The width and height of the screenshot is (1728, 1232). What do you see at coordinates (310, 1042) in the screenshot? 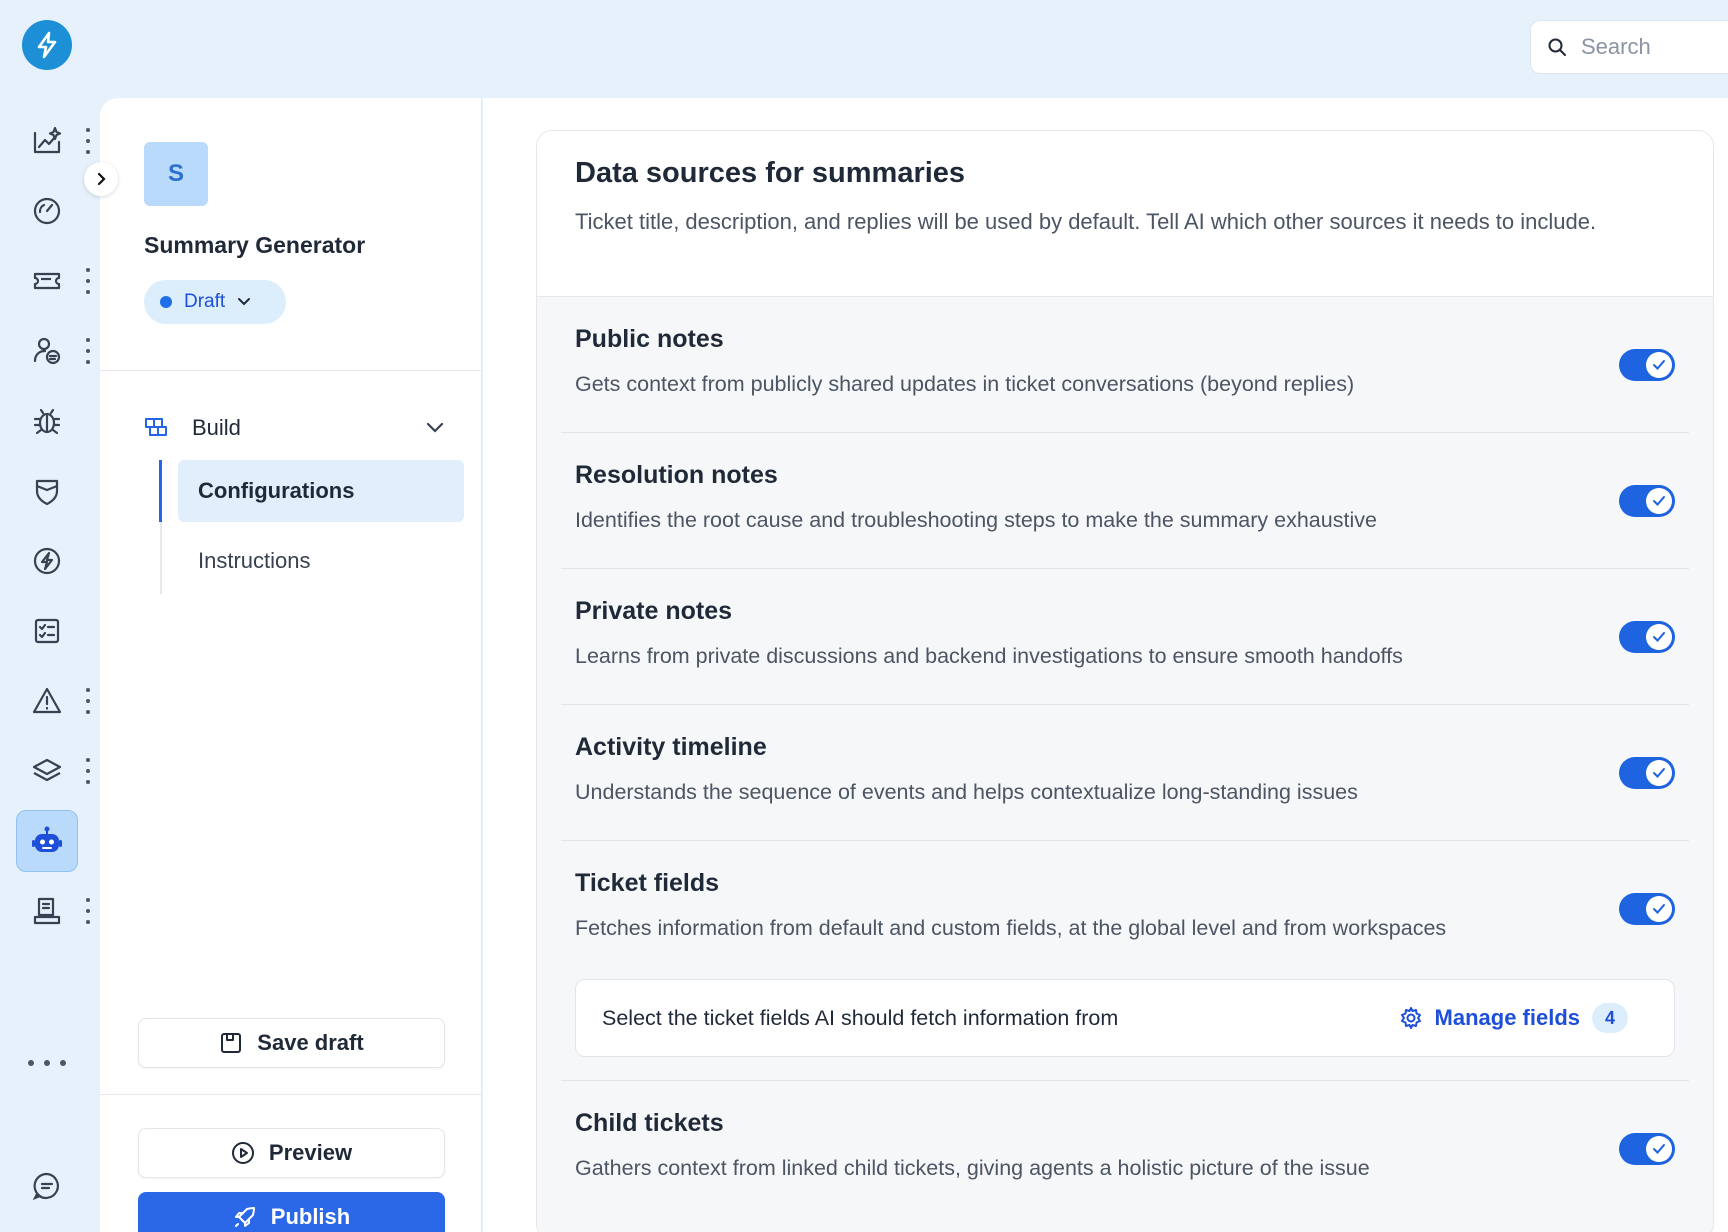
I see `save-draft-label: Save draft` at bounding box center [310, 1042].